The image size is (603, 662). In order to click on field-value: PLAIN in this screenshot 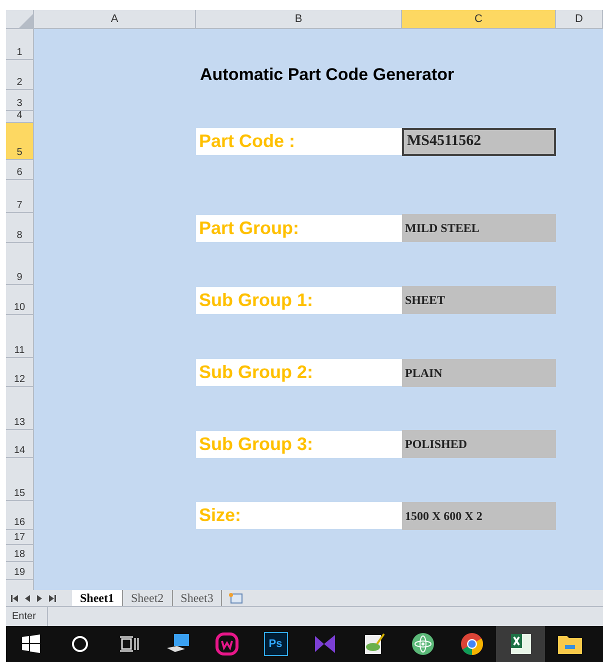, I will do `click(479, 372)`.